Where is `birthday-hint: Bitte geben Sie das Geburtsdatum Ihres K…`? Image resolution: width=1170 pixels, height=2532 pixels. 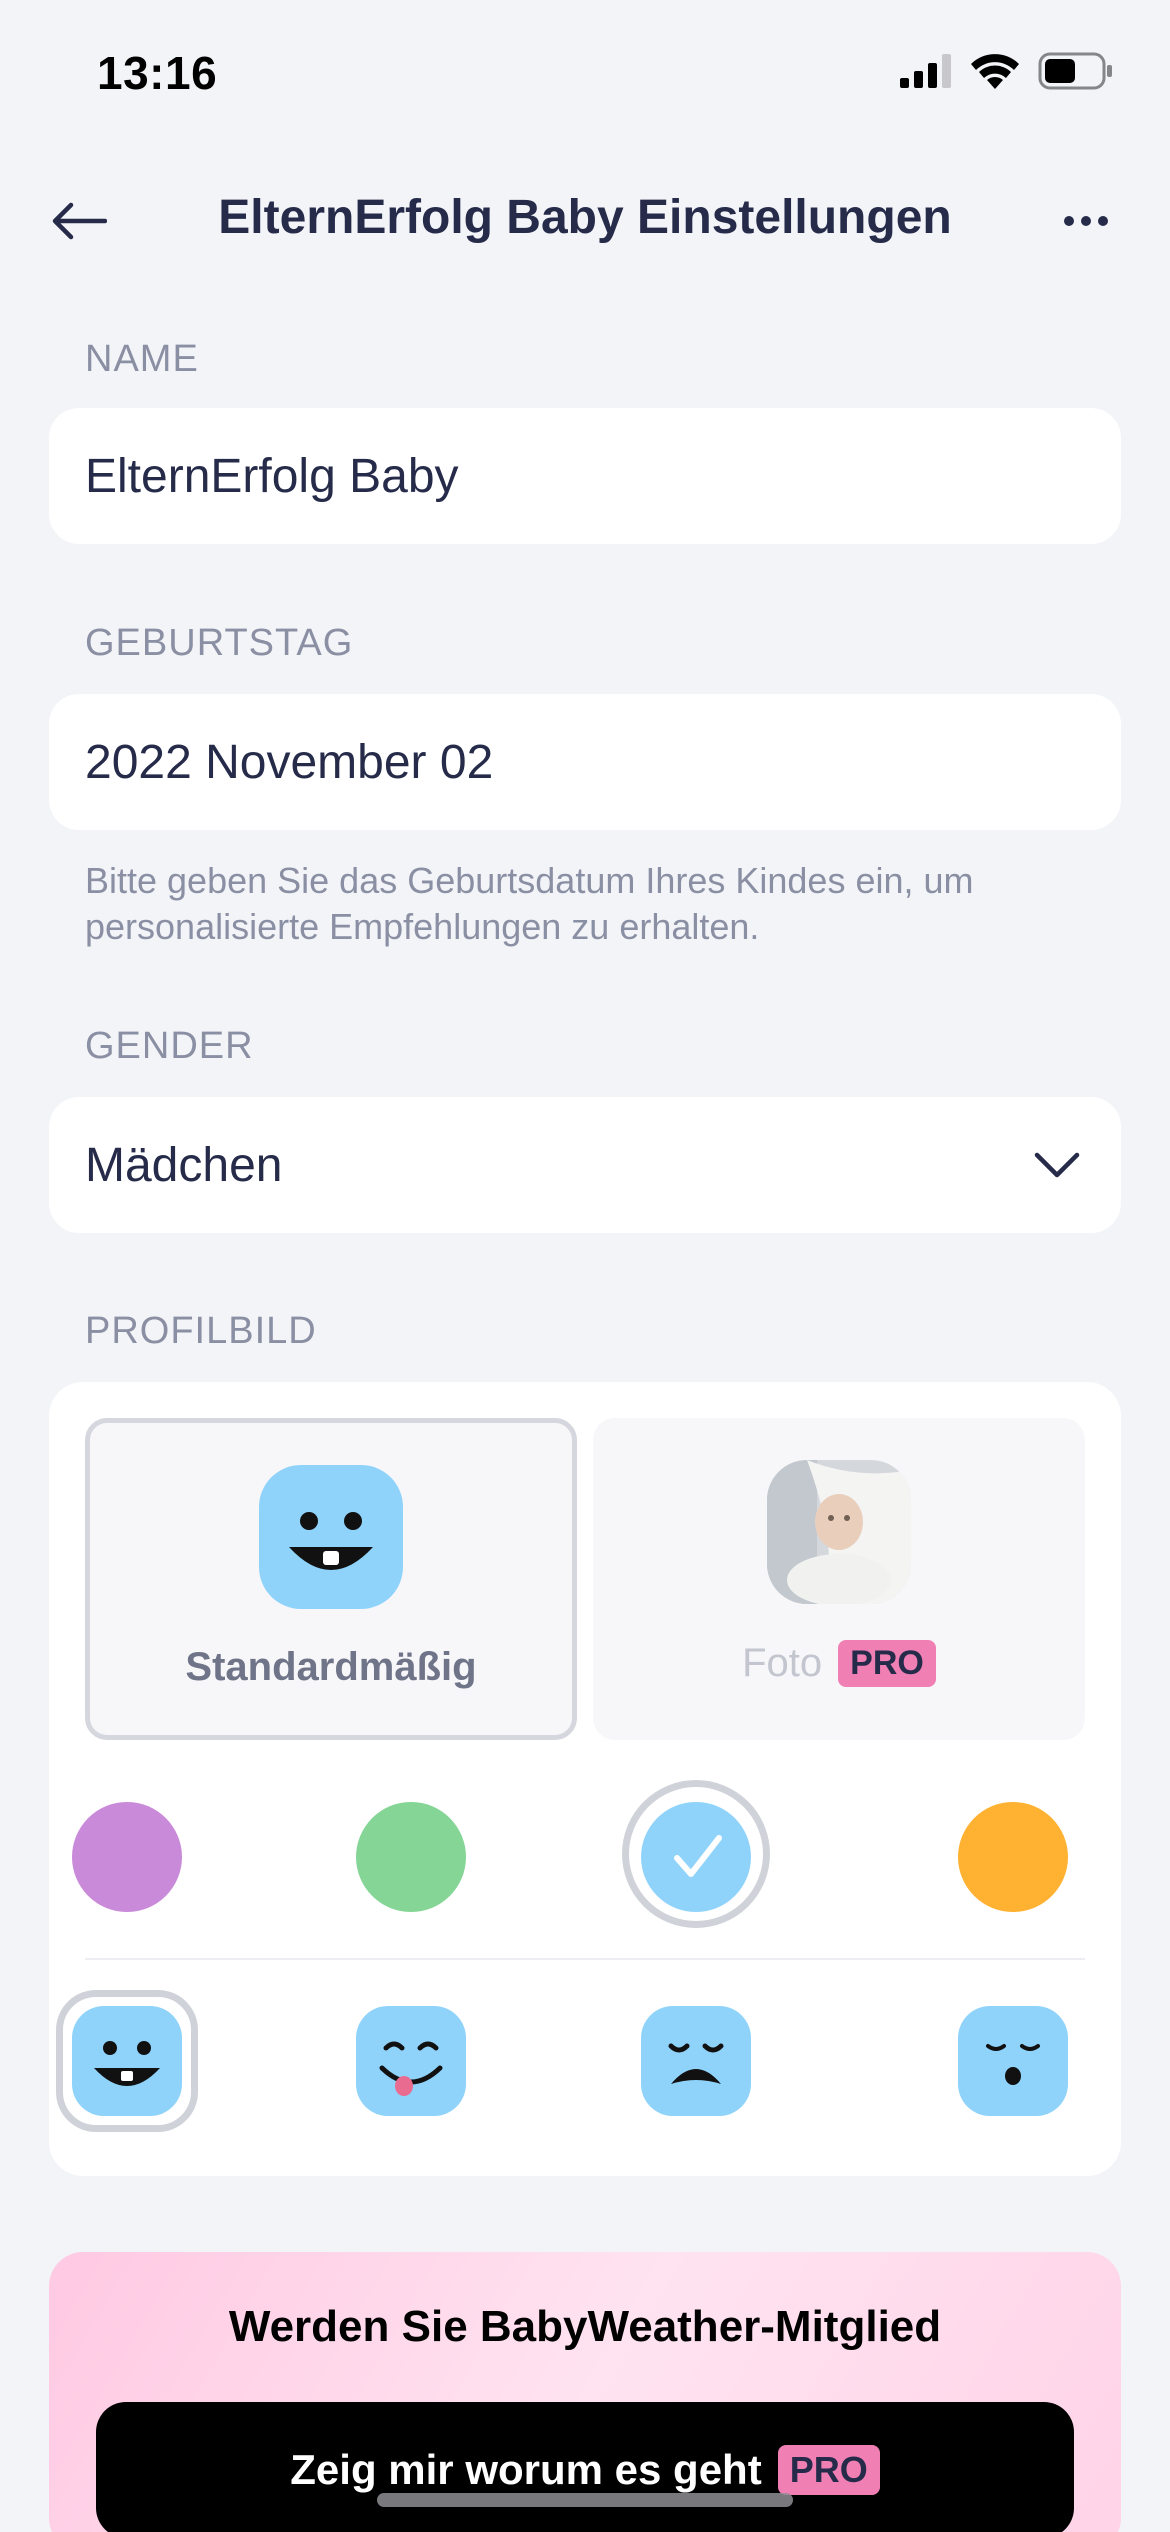 birthday-hint: Bitte geben Sie das Geburtsdatum Ihres K… is located at coordinates (529, 903).